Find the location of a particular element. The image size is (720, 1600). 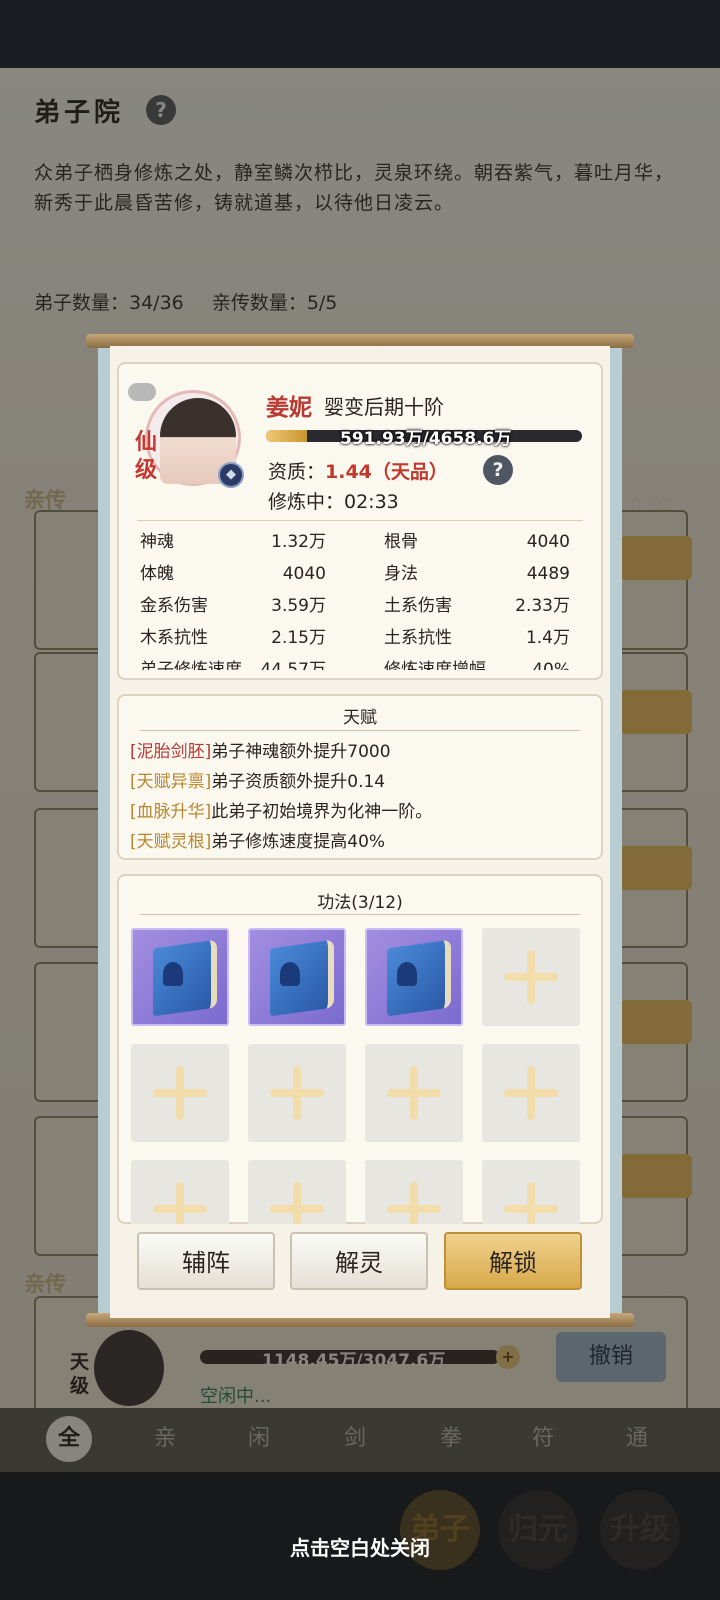

talent-tag: [泥胎剑胚] is located at coordinates (171, 752).